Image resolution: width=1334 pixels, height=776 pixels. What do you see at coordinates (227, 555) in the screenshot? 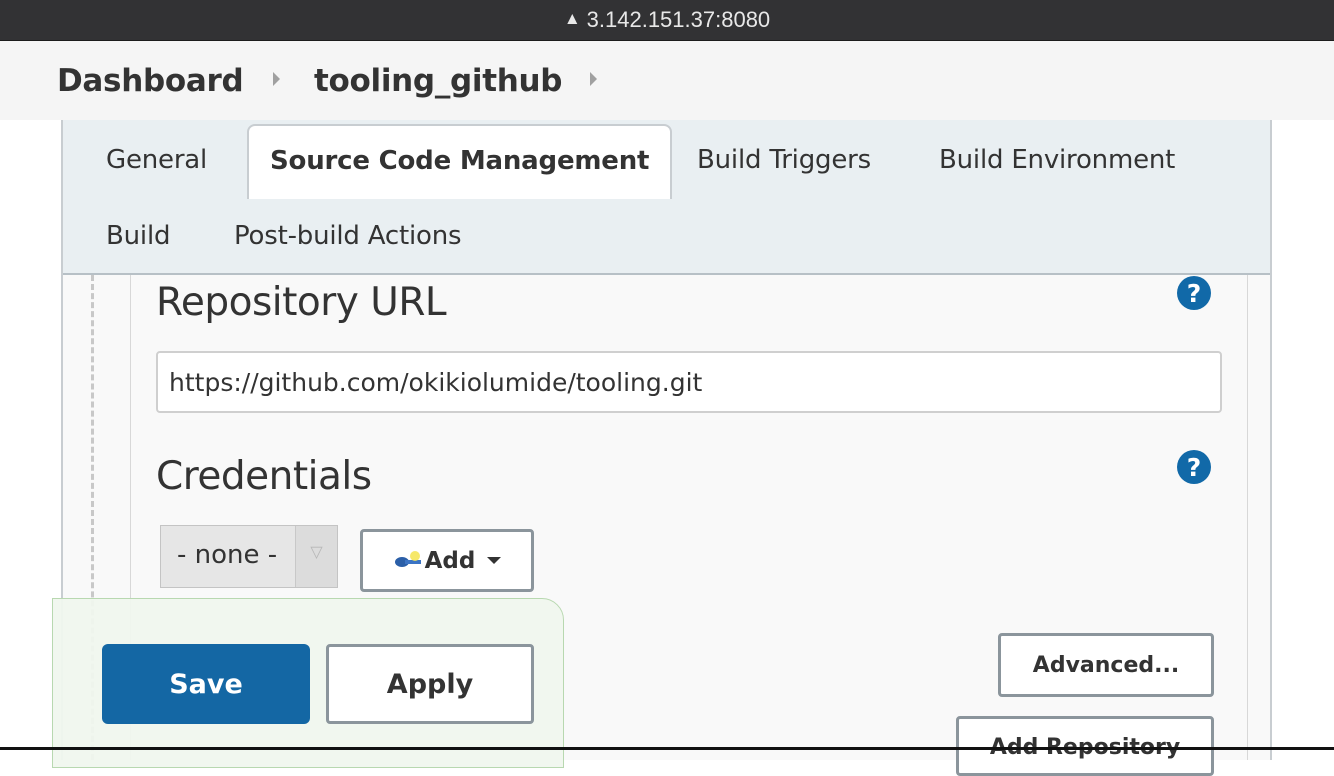
I see `credentials-selected-value: - none -` at bounding box center [227, 555].